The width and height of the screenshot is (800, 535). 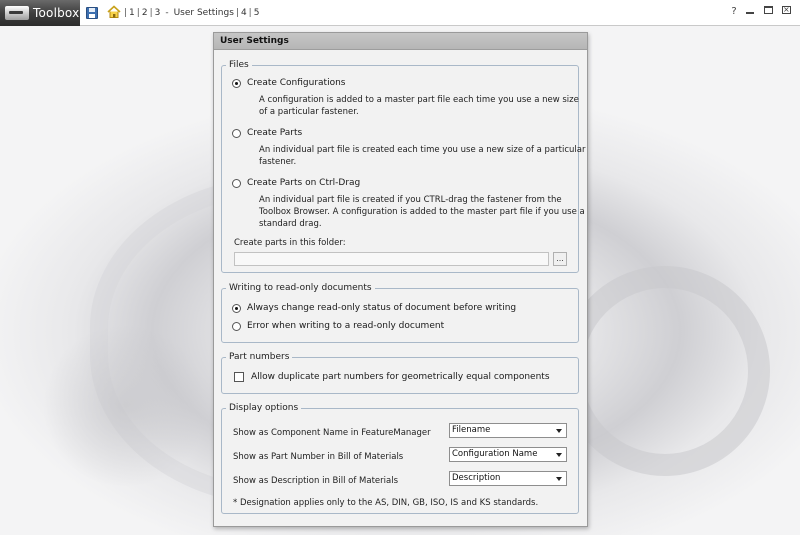 What do you see at coordinates (752, 12) in the screenshot?
I see `minimize-icon` at bounding box center [752, 12].